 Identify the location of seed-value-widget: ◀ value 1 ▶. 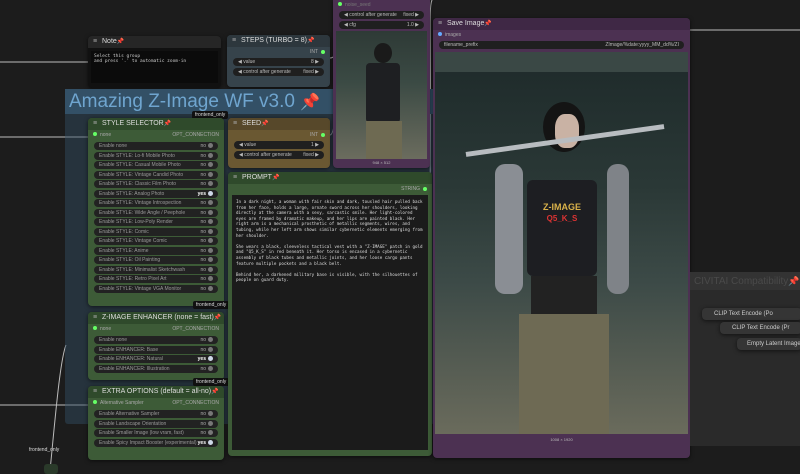
(279, 145).